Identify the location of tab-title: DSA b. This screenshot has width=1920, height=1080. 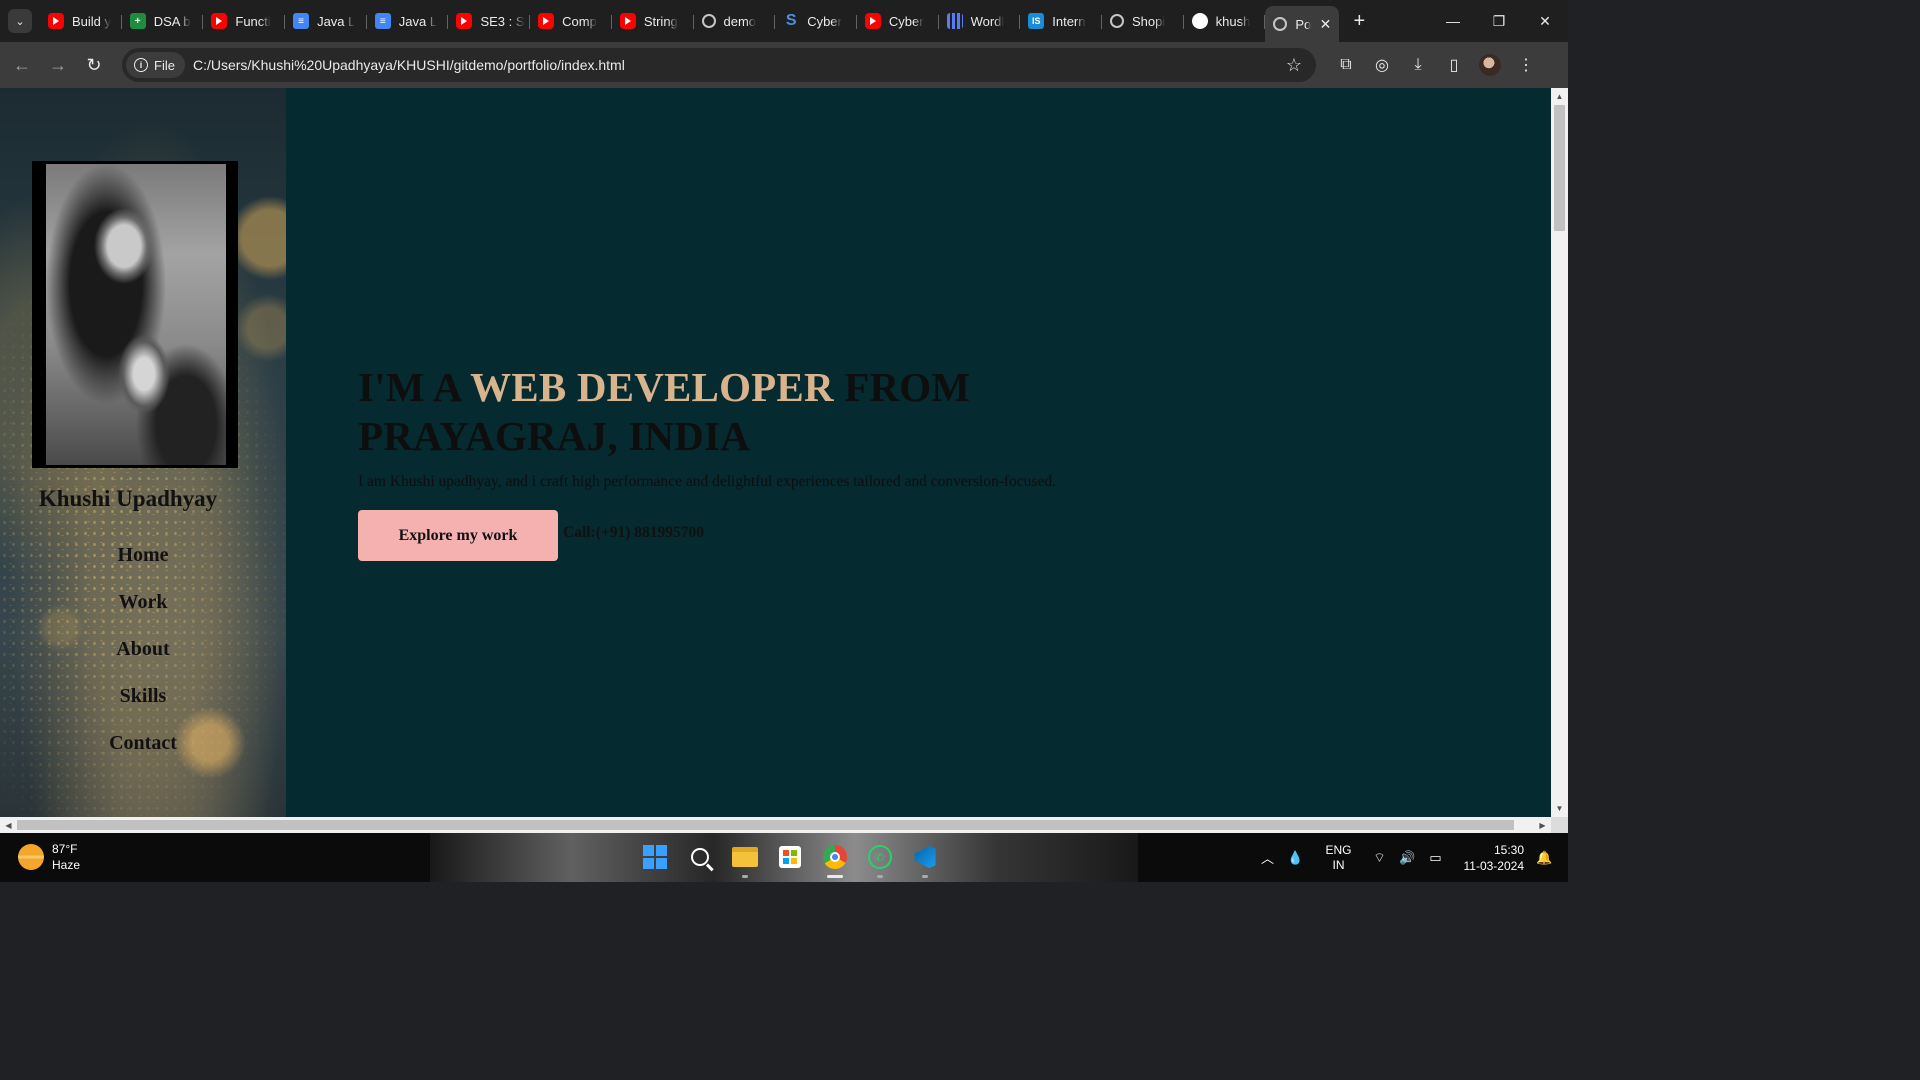
(172, 21).